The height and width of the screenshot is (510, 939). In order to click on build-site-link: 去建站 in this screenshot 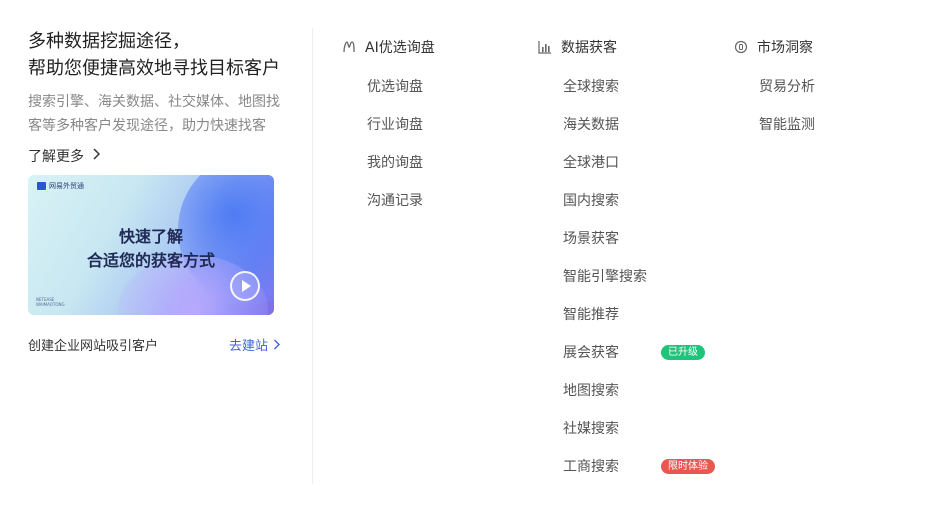, I will do `click(254, 347)`.